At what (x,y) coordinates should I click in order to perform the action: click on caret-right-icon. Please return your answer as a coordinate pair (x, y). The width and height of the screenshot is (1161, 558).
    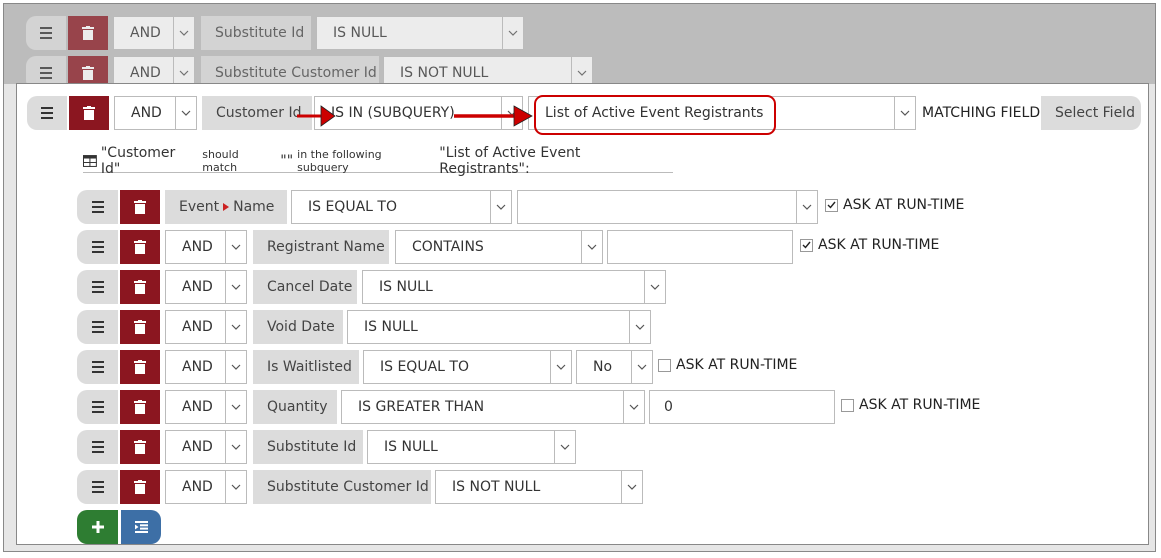
    Looking at the image, I should click on (226, 207).